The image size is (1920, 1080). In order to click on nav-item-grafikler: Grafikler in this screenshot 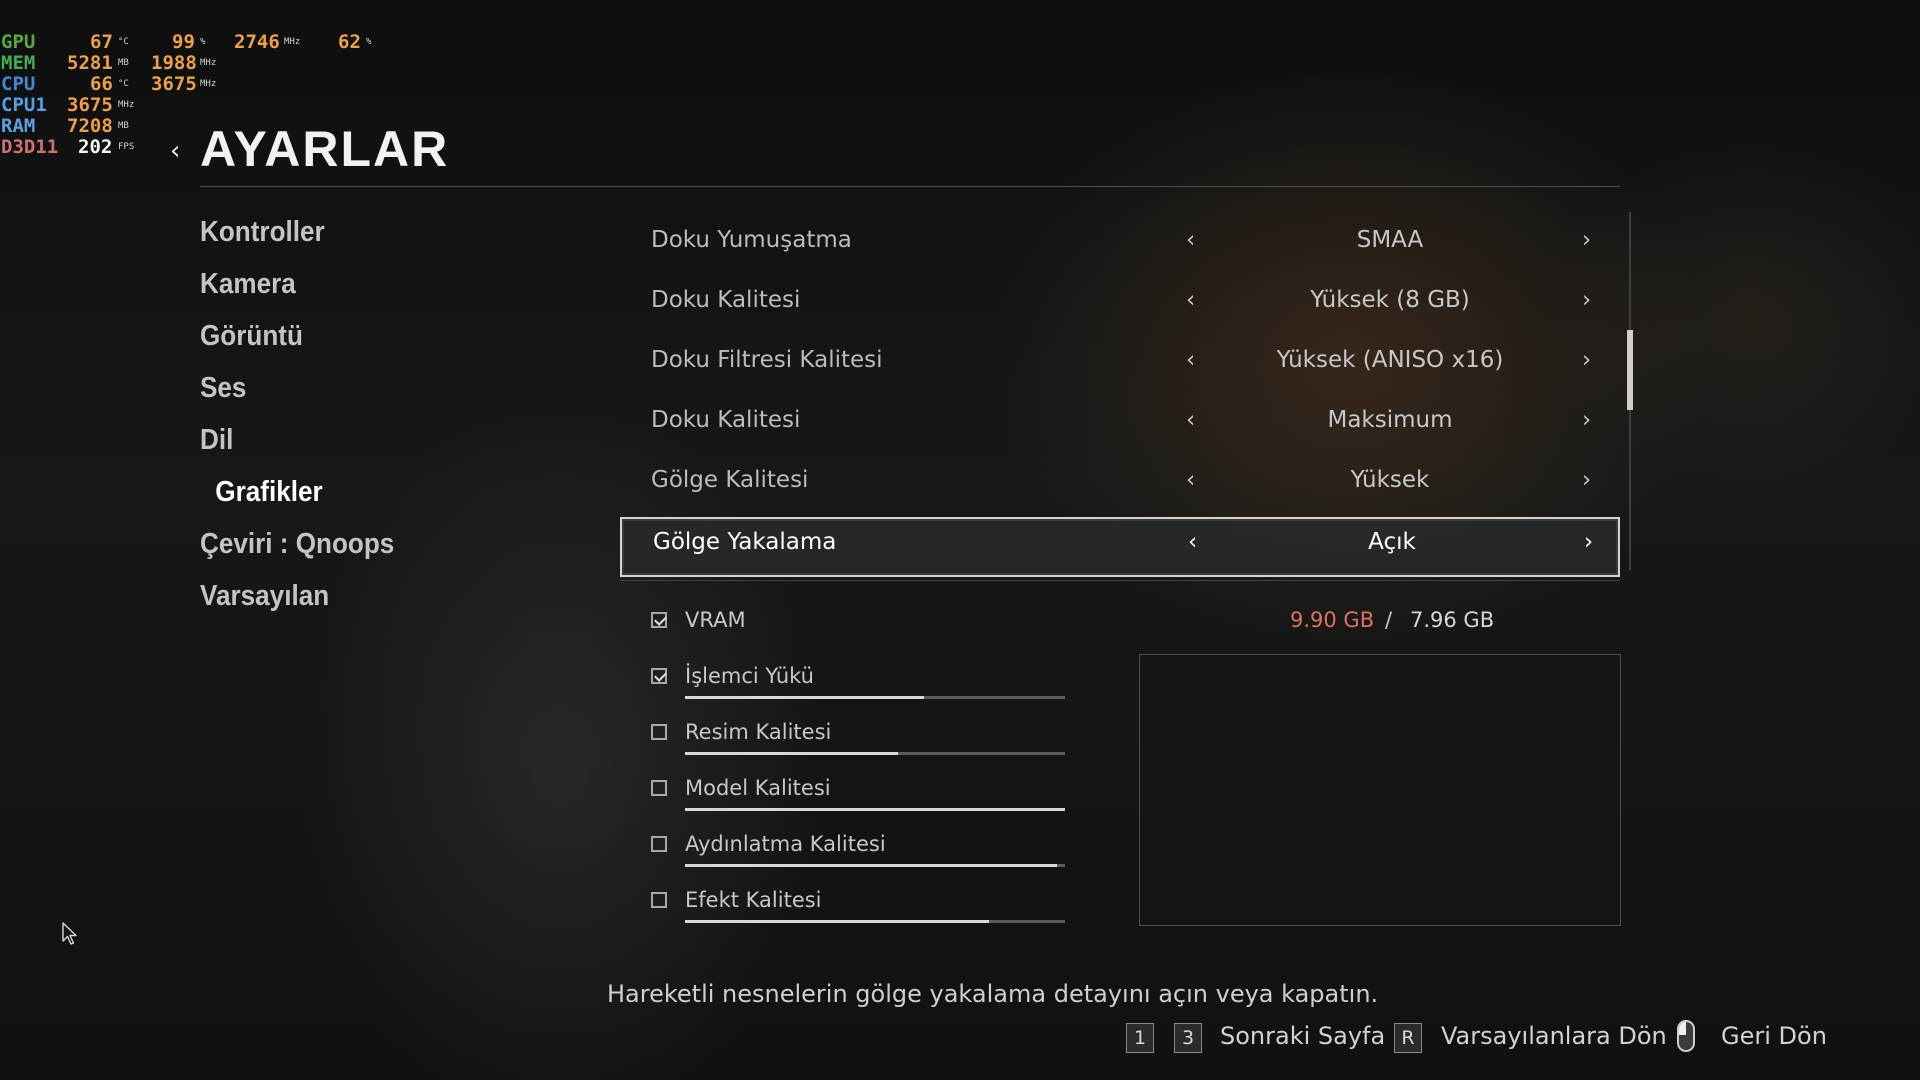, I will do `click(297, 498)`.